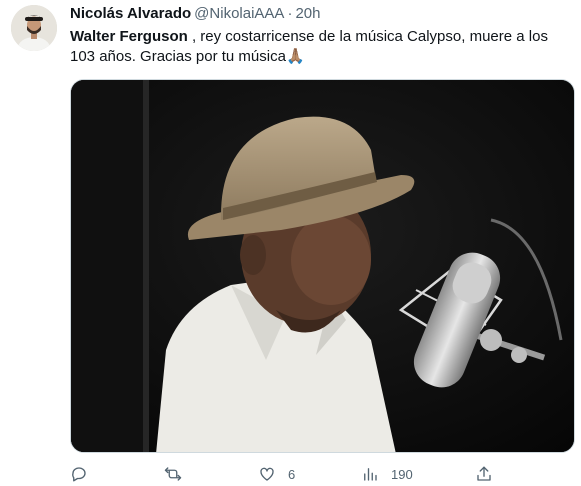 This screenshot has height=486, width=581. I want to click on avatar, so click(34, 28).